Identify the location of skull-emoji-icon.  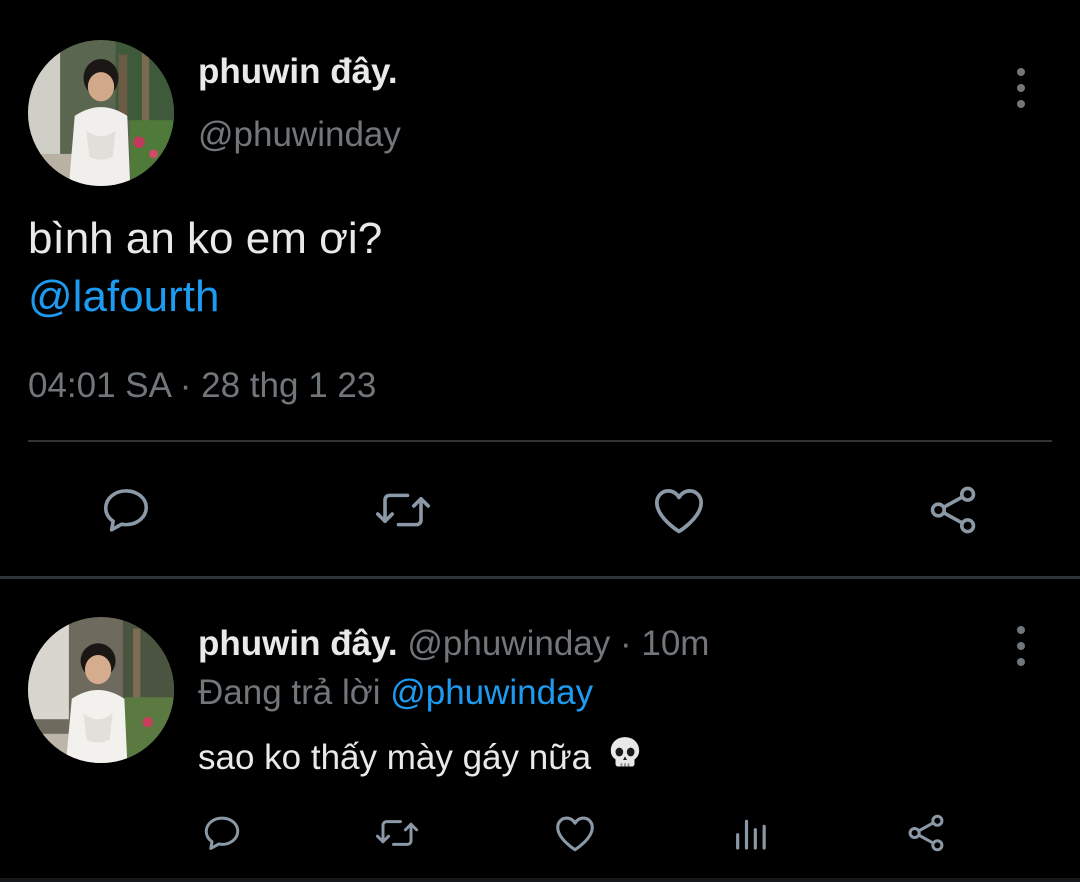
(625, 757).